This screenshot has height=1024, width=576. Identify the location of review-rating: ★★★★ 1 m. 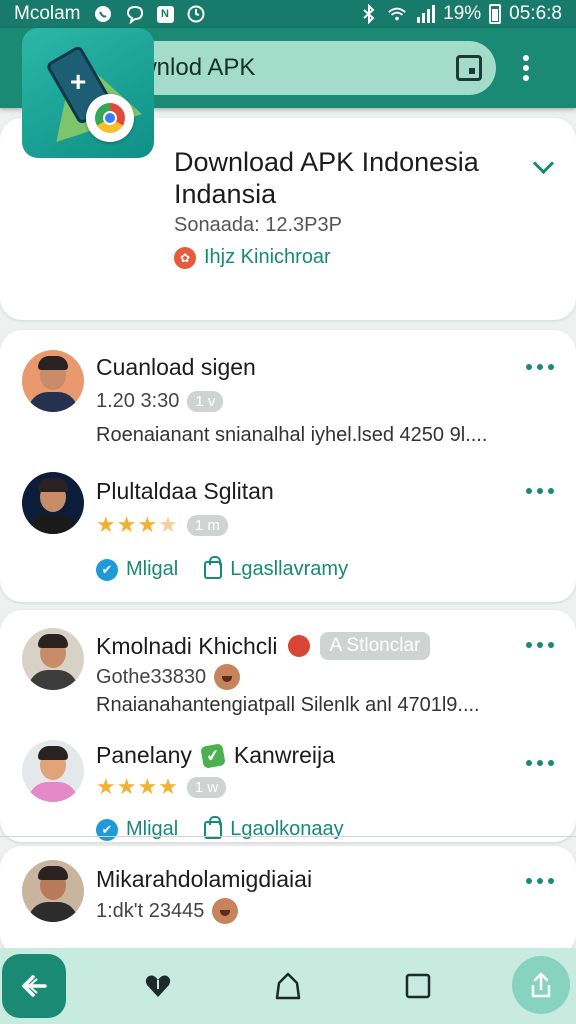
(162, 525).